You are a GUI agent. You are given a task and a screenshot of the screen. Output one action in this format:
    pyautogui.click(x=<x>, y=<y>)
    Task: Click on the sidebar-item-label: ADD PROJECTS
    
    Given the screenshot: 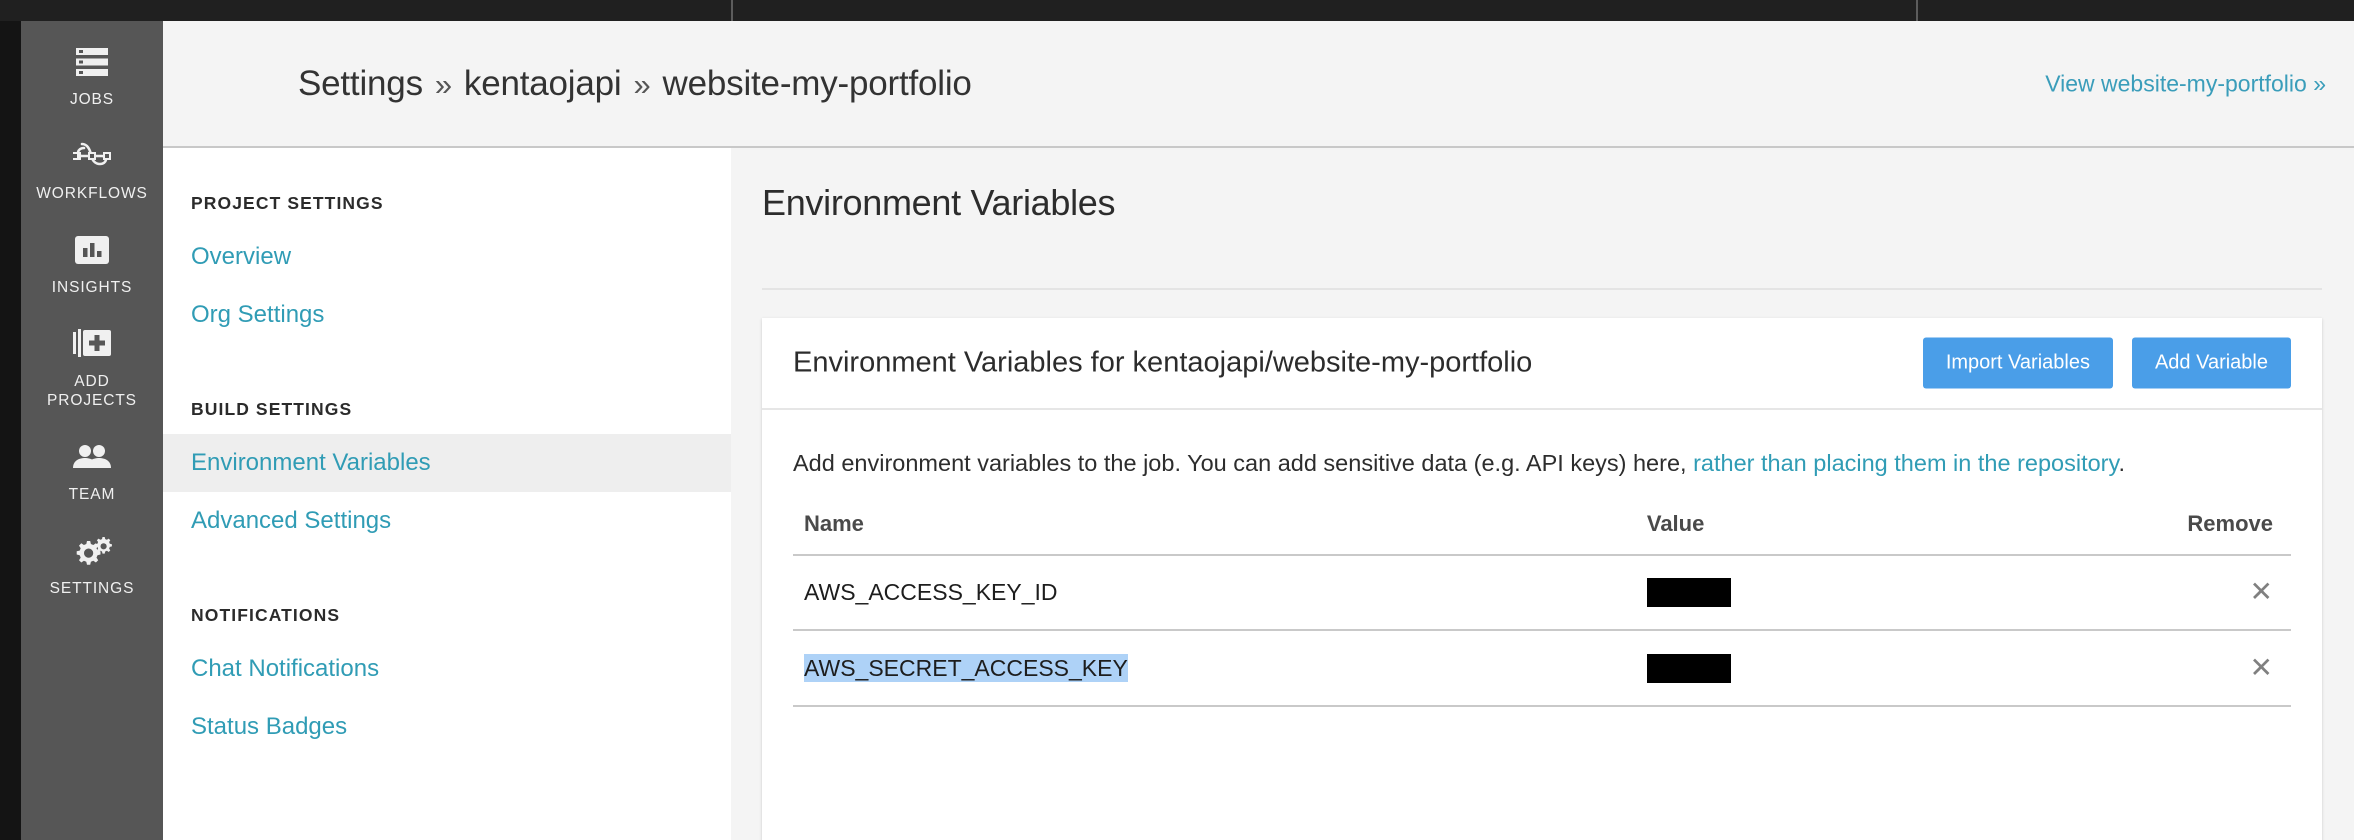 What is the action you would take?
    pyautogui.click(x=92, y=391)
    